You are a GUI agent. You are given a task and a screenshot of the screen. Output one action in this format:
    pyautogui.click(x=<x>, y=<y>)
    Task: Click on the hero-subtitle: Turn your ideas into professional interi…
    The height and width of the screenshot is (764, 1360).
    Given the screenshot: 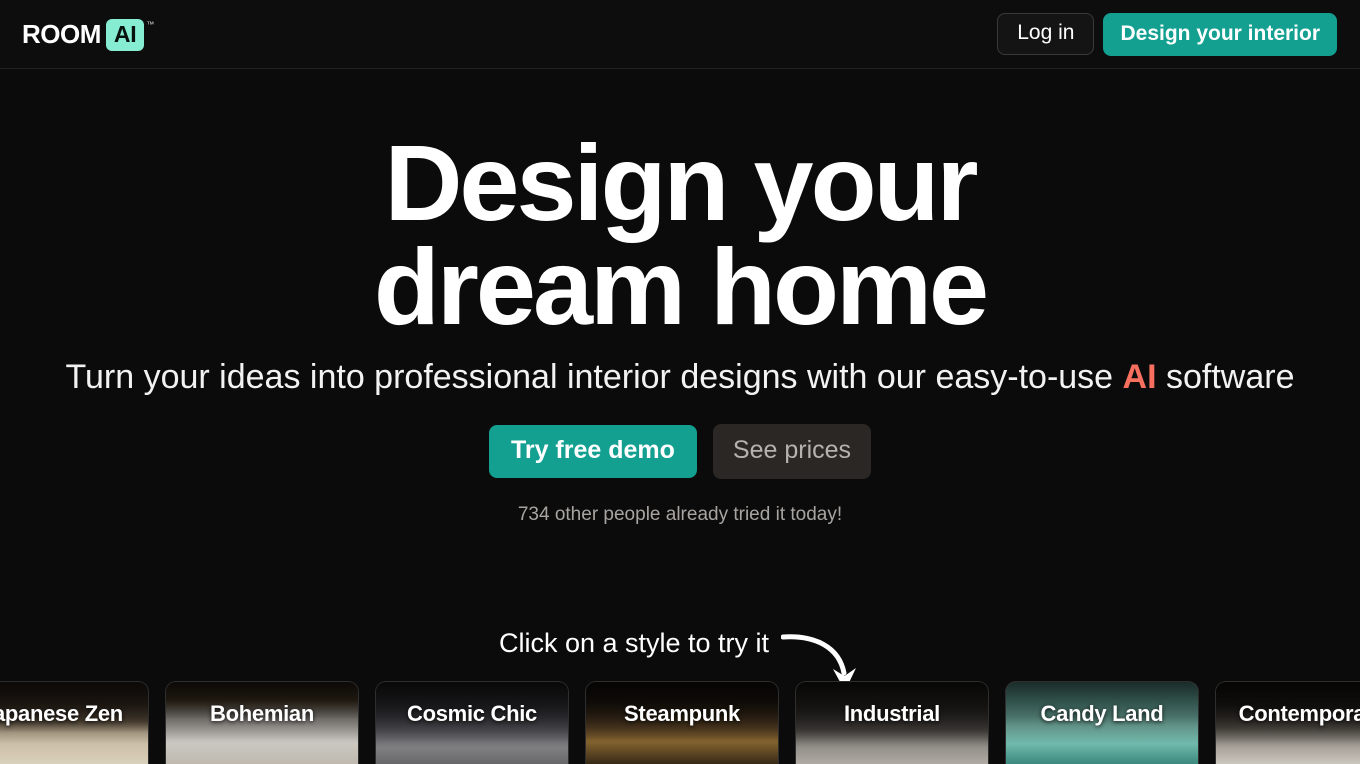 What is the action you would take?
    pyautogui.click(x=680, y=377)
    